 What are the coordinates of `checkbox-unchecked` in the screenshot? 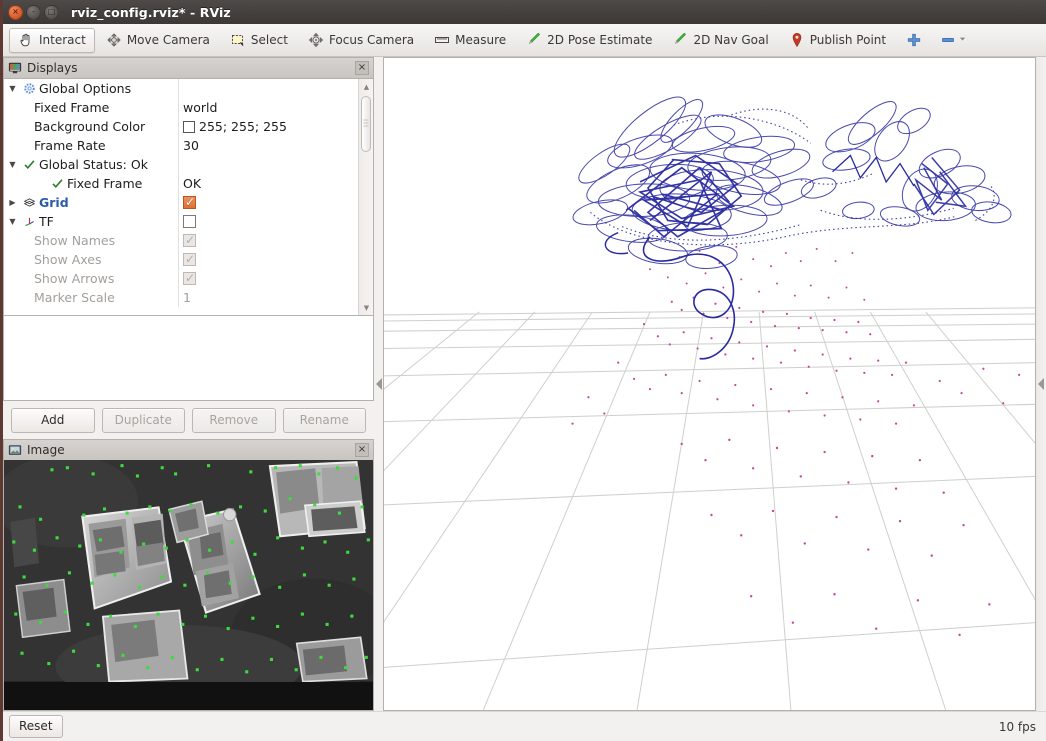 It's located at (189, 221).